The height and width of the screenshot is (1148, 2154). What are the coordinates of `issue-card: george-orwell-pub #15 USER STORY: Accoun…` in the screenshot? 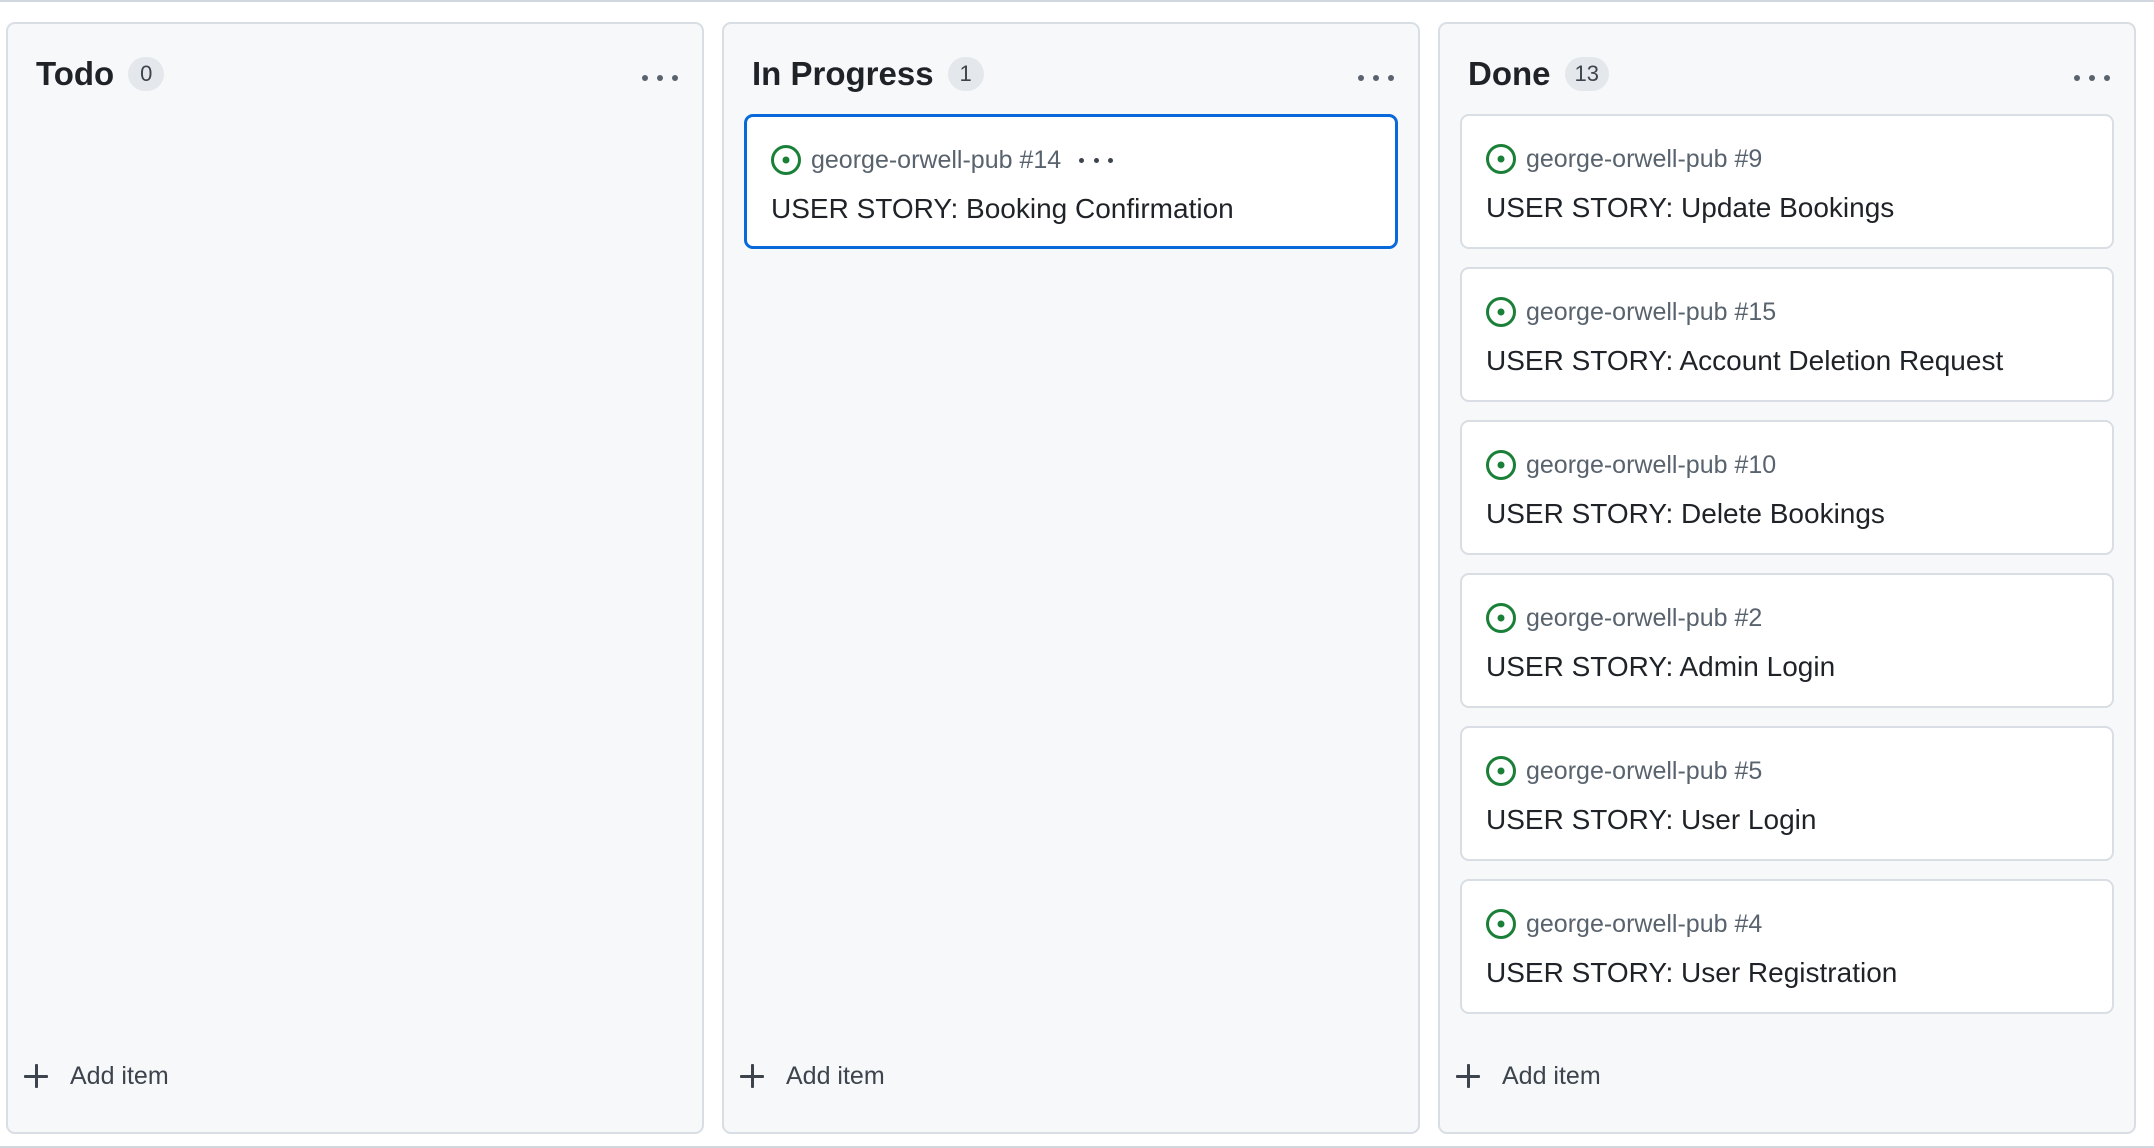 It's located at (1787, 334).